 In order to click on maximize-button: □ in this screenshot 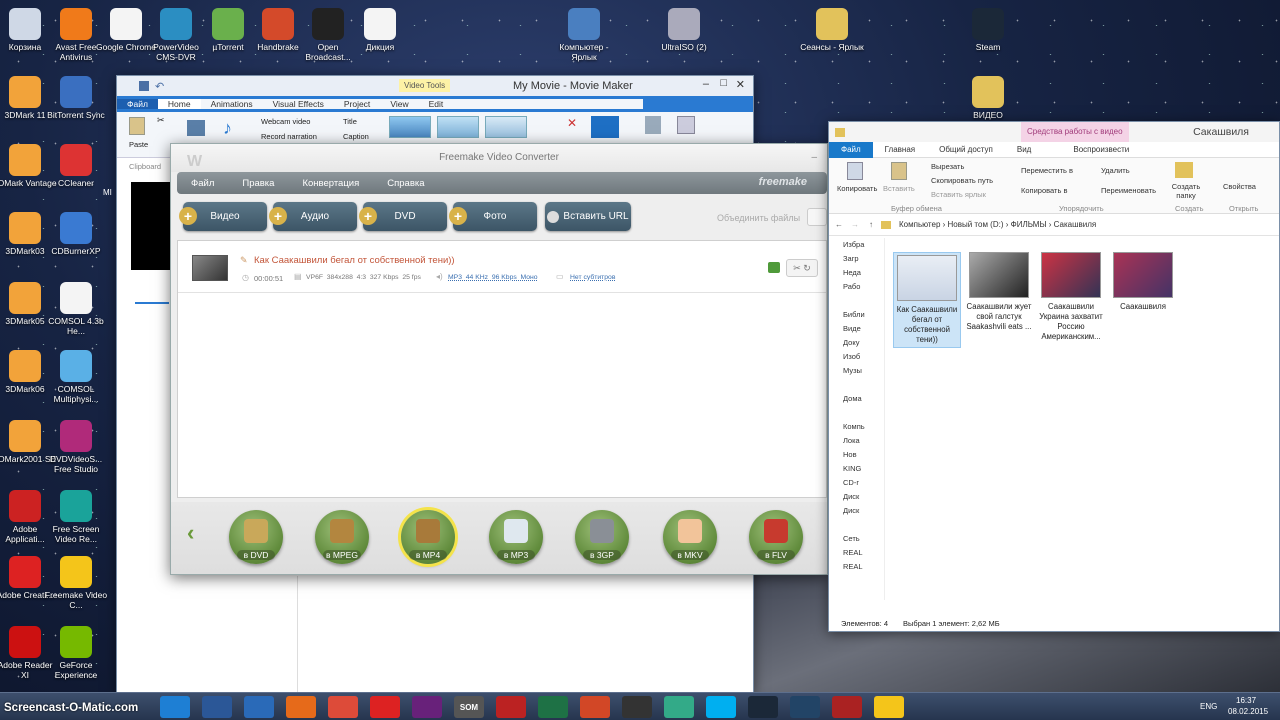, I will do `click(723, 83)`.